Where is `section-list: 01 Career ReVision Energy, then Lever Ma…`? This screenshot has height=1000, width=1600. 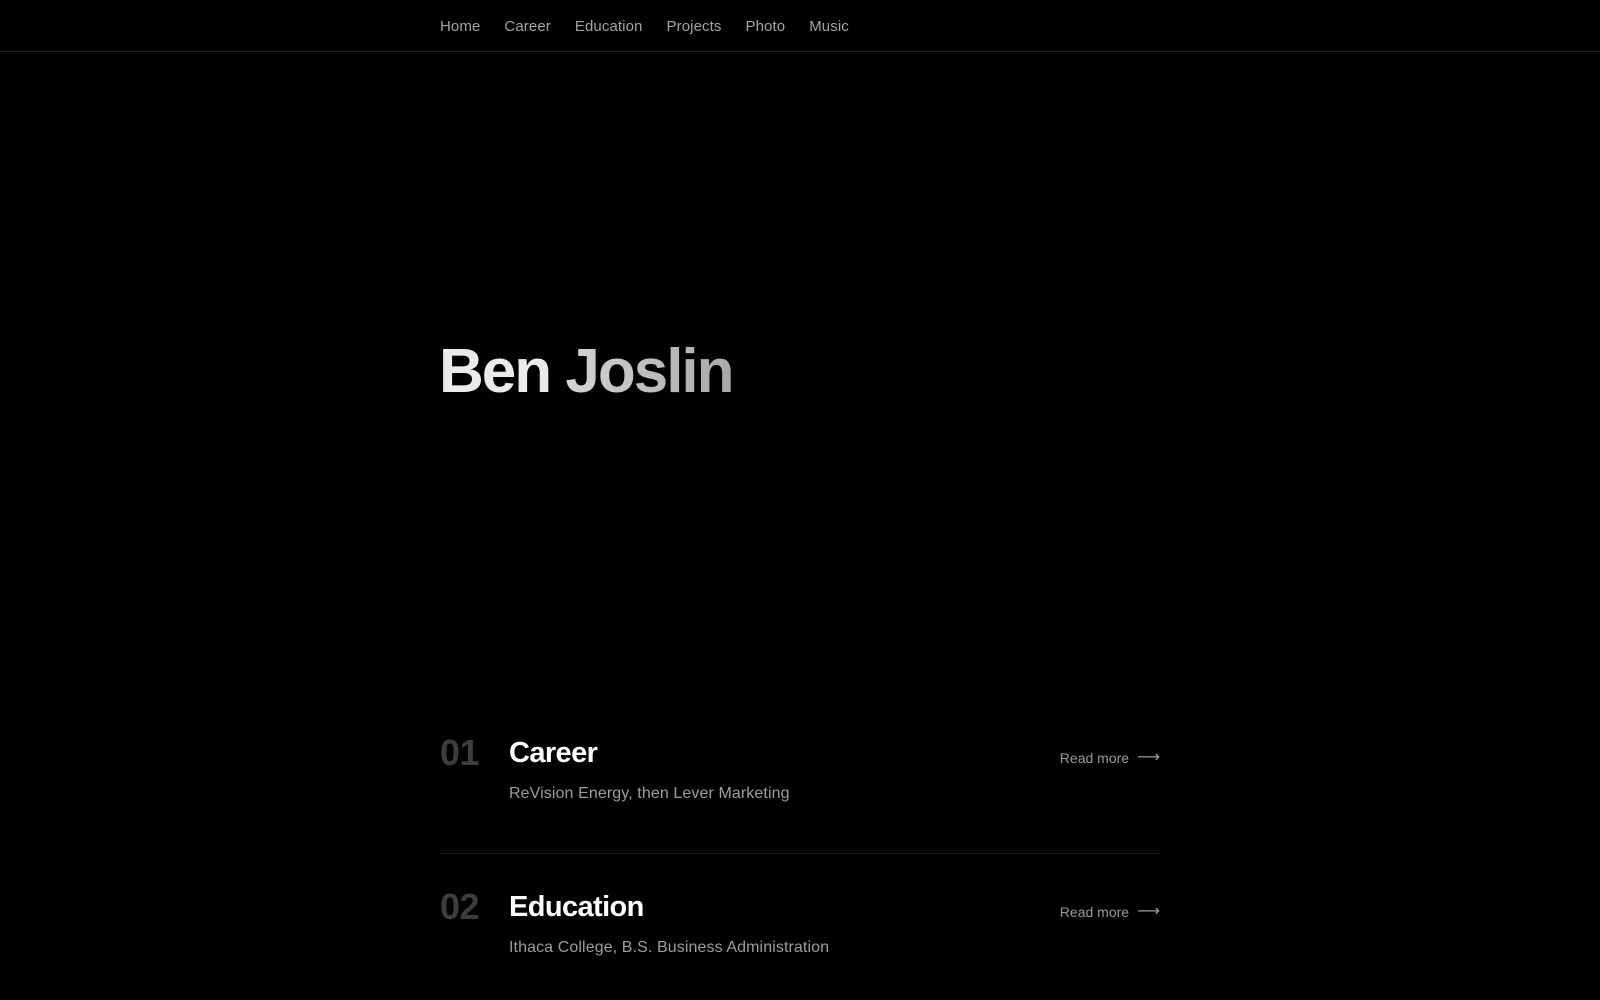
section-list: 01 Career ReVision Energy, then Lever Ma… is located at coordinates (800, 850).